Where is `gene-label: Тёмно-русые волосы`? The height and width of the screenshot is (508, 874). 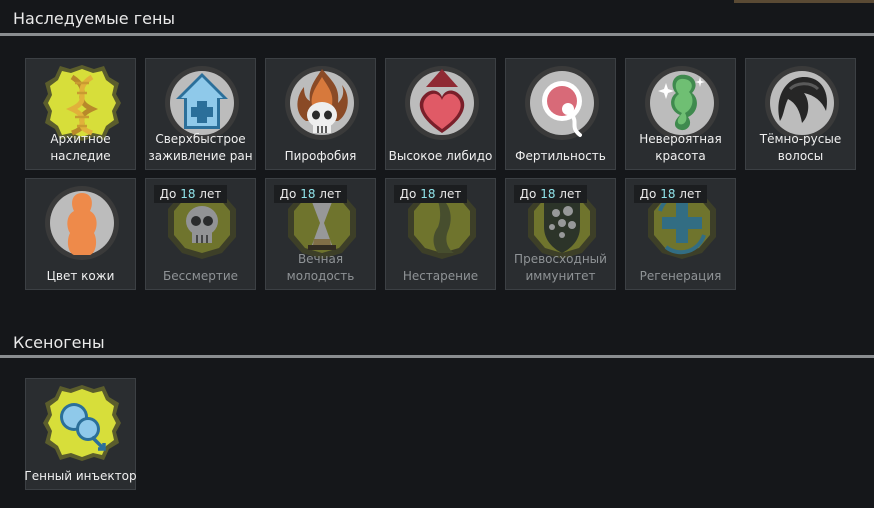 gene-label: Тёмно-русые волосы is located at coordinates (800, 147).